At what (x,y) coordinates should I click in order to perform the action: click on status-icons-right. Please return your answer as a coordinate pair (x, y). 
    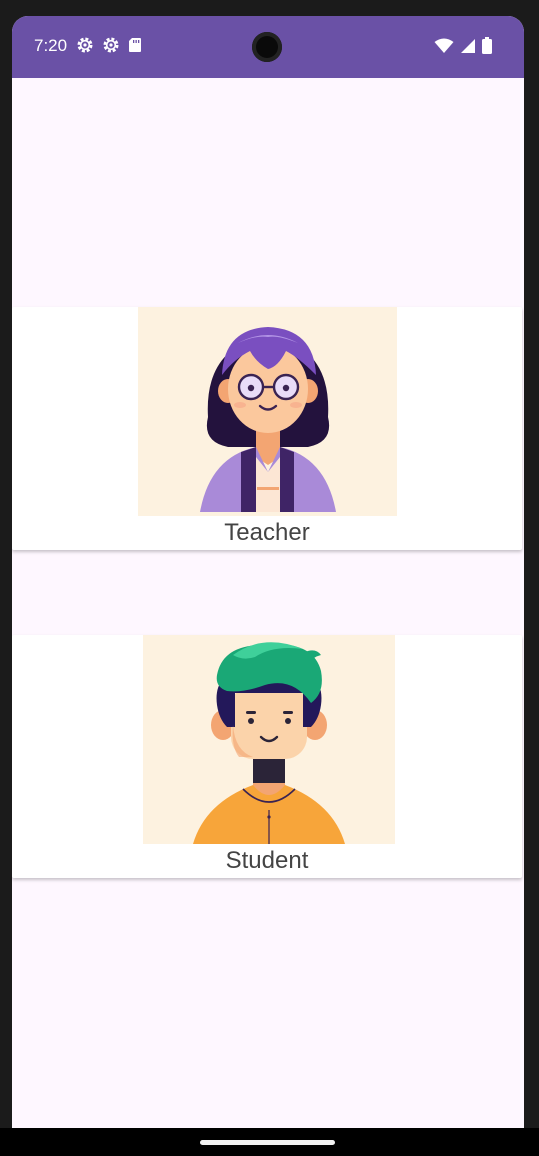
    Looking at the image, I should click on (463, 45).